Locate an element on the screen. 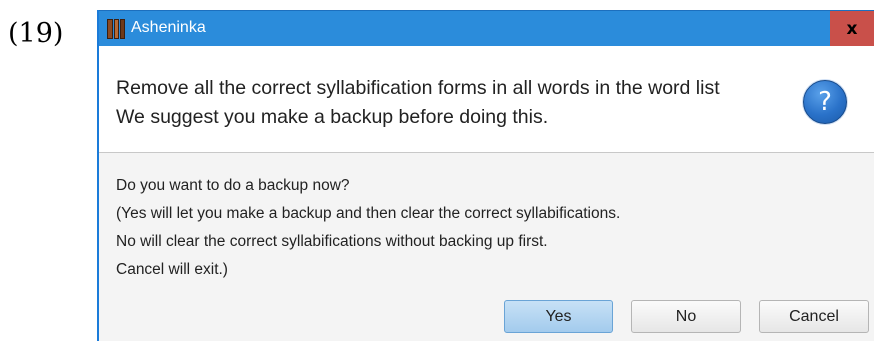 This screenshot has width=874, height=341. question-mark-glyph: ? is located at coordinates (825, 102).